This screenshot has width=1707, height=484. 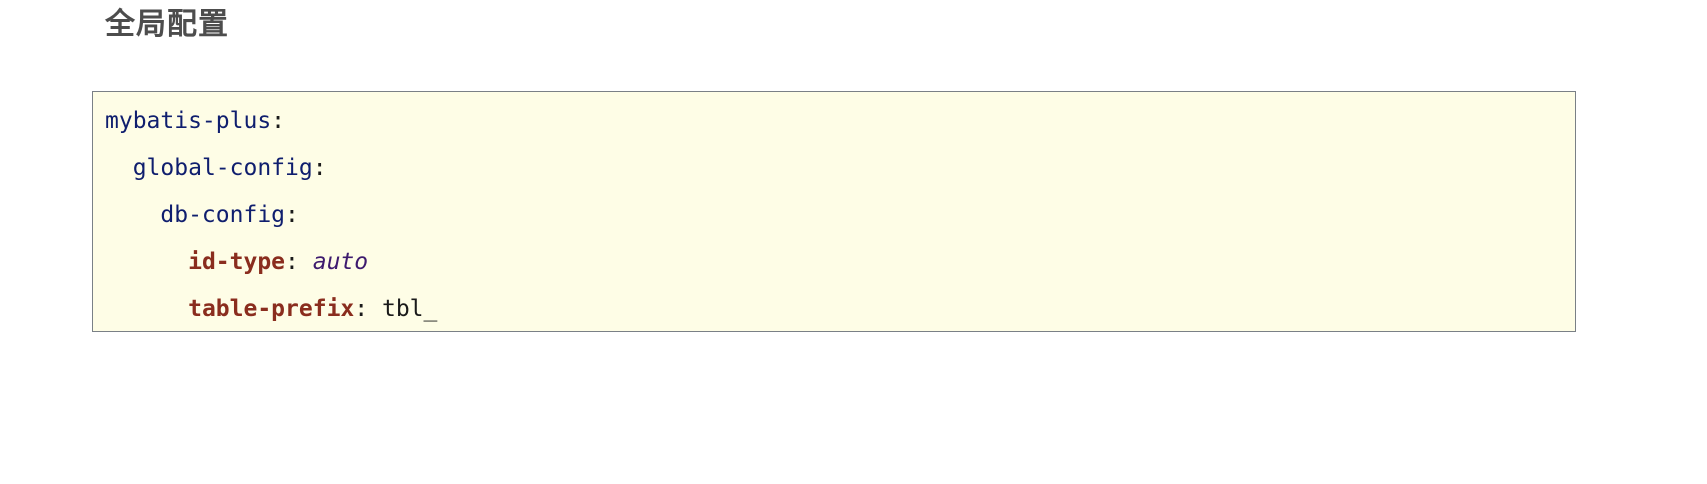 What do you see at coordinates (840, 174) in the screenshot?
I see `code-line: global-config:` at bounding box center [840, 174].